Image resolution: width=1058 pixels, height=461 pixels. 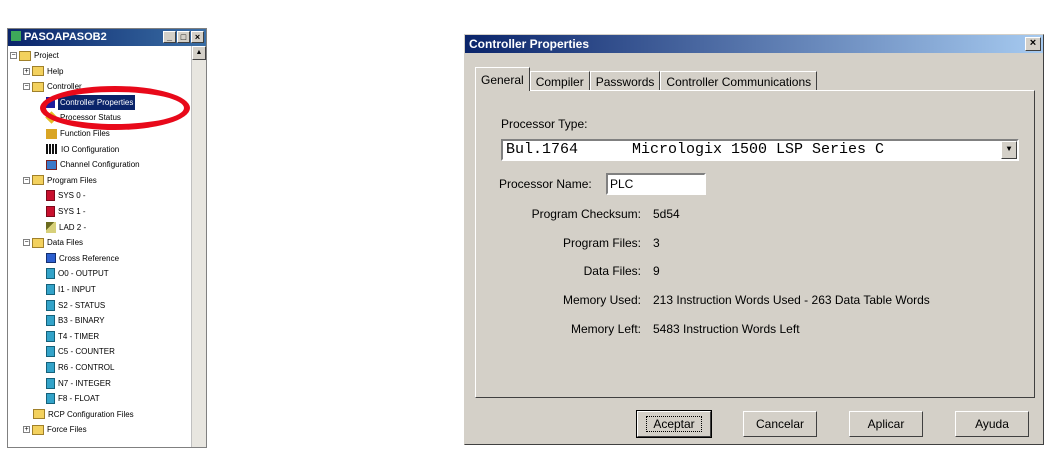 What do you see at coordinates (73, 227) in the screenshot?
I see `tree-item-label: LAD 2 -` at bounding box center [73, 227].